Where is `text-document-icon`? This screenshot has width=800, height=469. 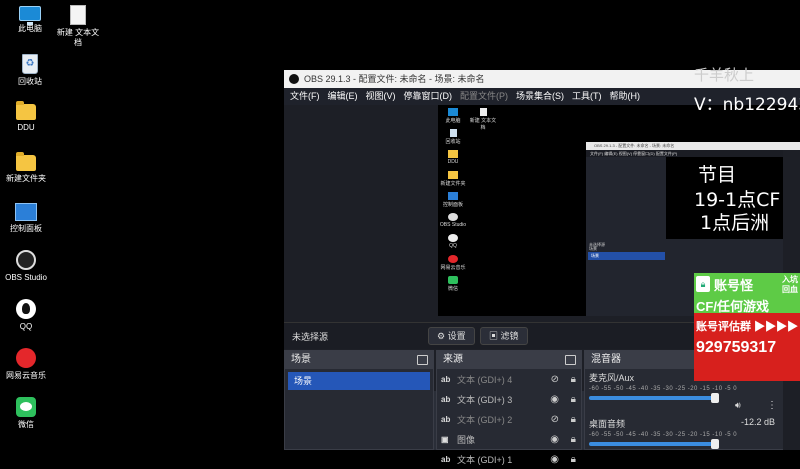 text-document-icon is located at coordinates (78, 15).